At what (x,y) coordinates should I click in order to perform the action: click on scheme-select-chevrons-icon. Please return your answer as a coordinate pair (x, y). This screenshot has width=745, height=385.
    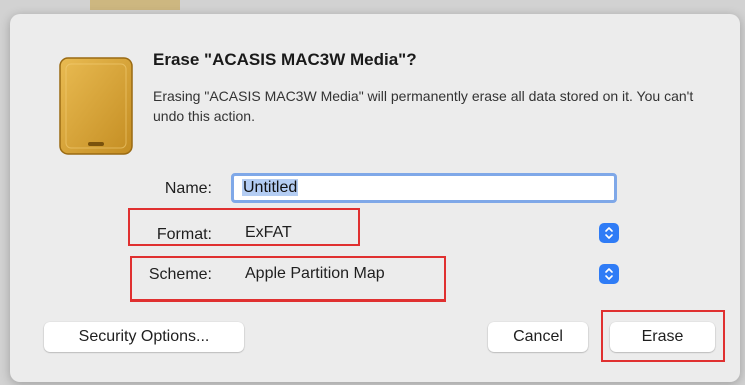
    Looking at the image, I should click on (609, 274).